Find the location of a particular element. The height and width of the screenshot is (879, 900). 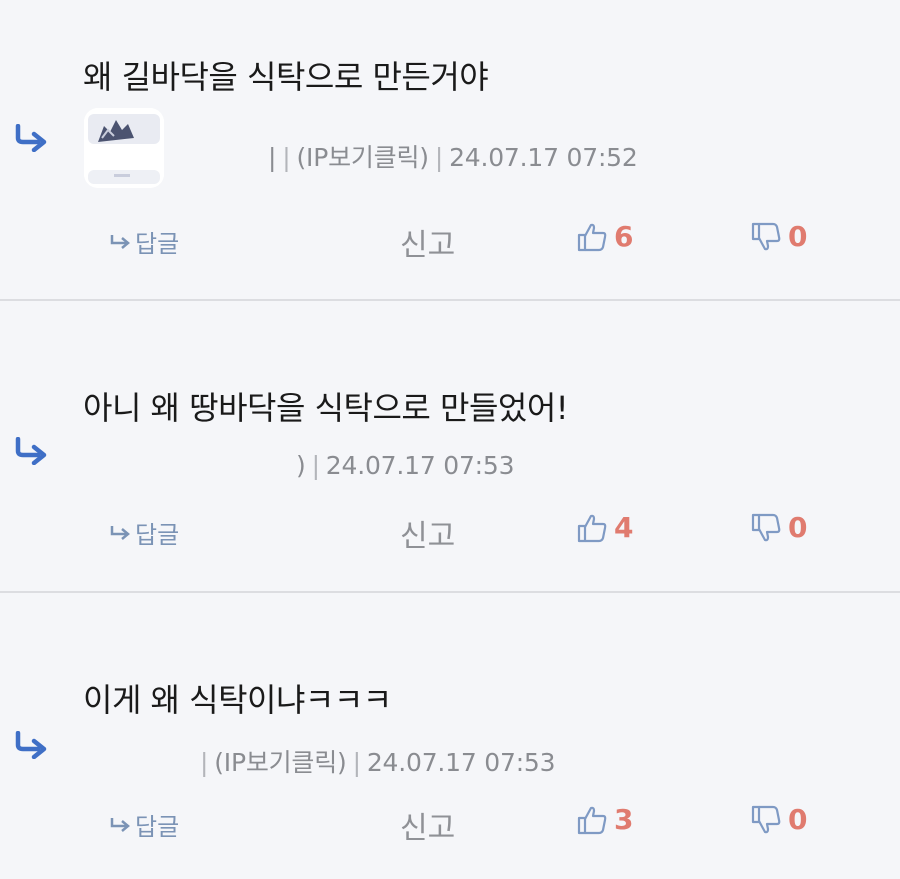

comment-meta: | | (IP보기클릭) | 24.07.17 07:52 is located at coordinates (453, 157).